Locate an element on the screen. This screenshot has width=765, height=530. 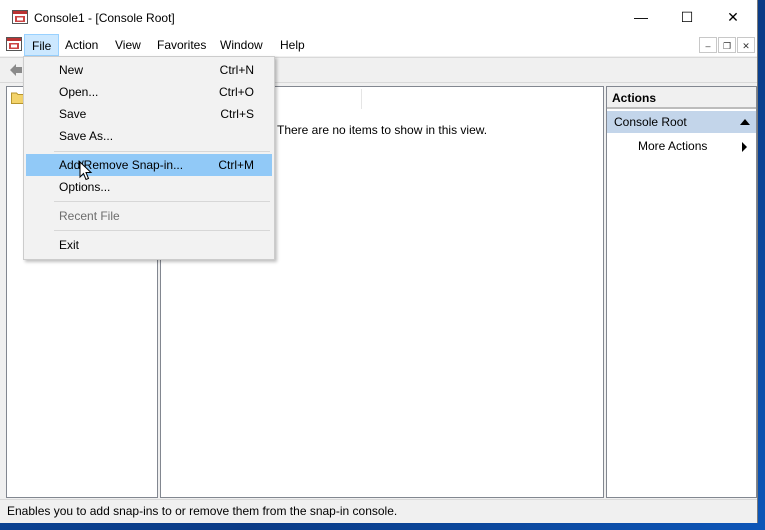
window-title: Console1 - [Console Root] is located at coordinates (104, 18).